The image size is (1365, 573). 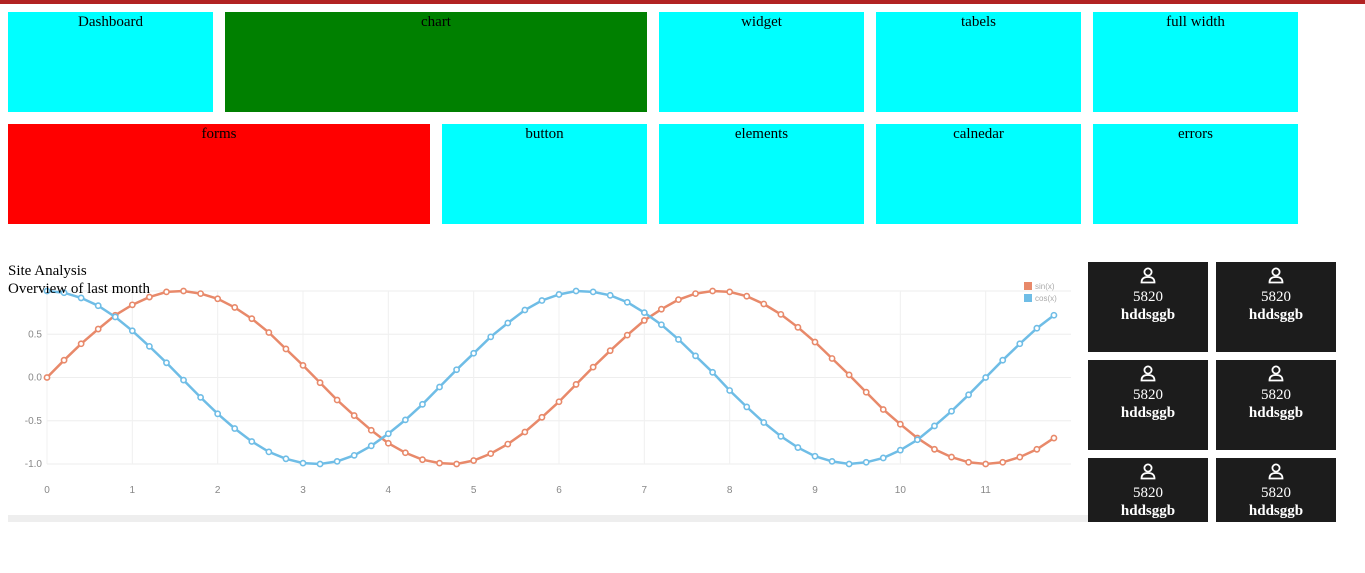 What do you see at coordinates (1195, 22) in the screenshot?
I see `nav-tile-label: full width` at bounding box center [1195, 22].